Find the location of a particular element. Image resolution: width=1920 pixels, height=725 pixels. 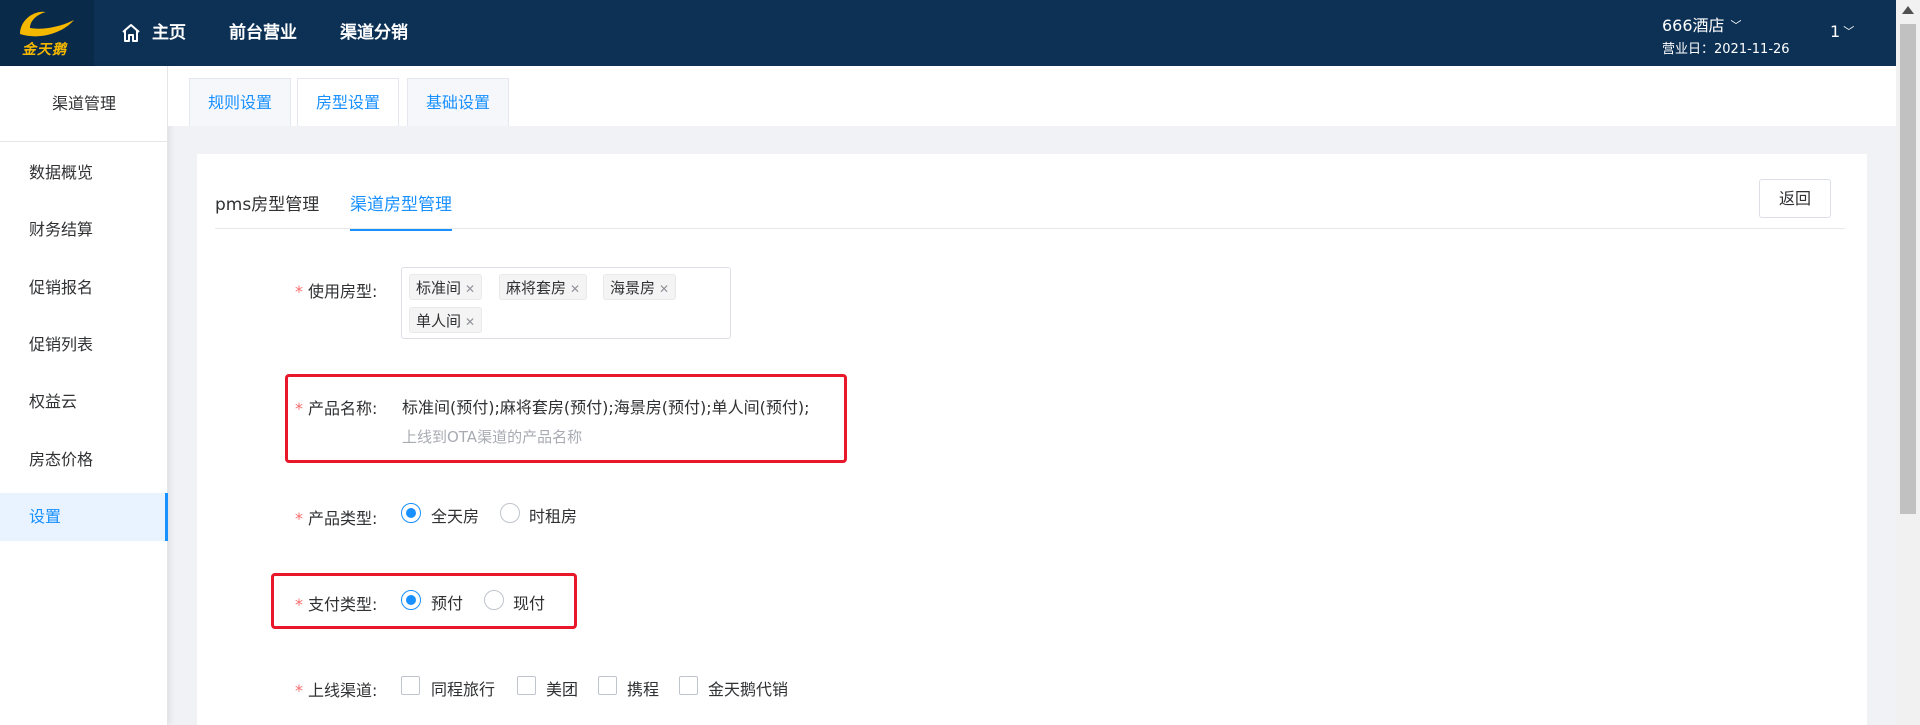

sidebar: 渠道管理 数据概览 财务结算 促销报名 促销列表 权益云 房态价格 设置 is located at coordinates (84, 395).